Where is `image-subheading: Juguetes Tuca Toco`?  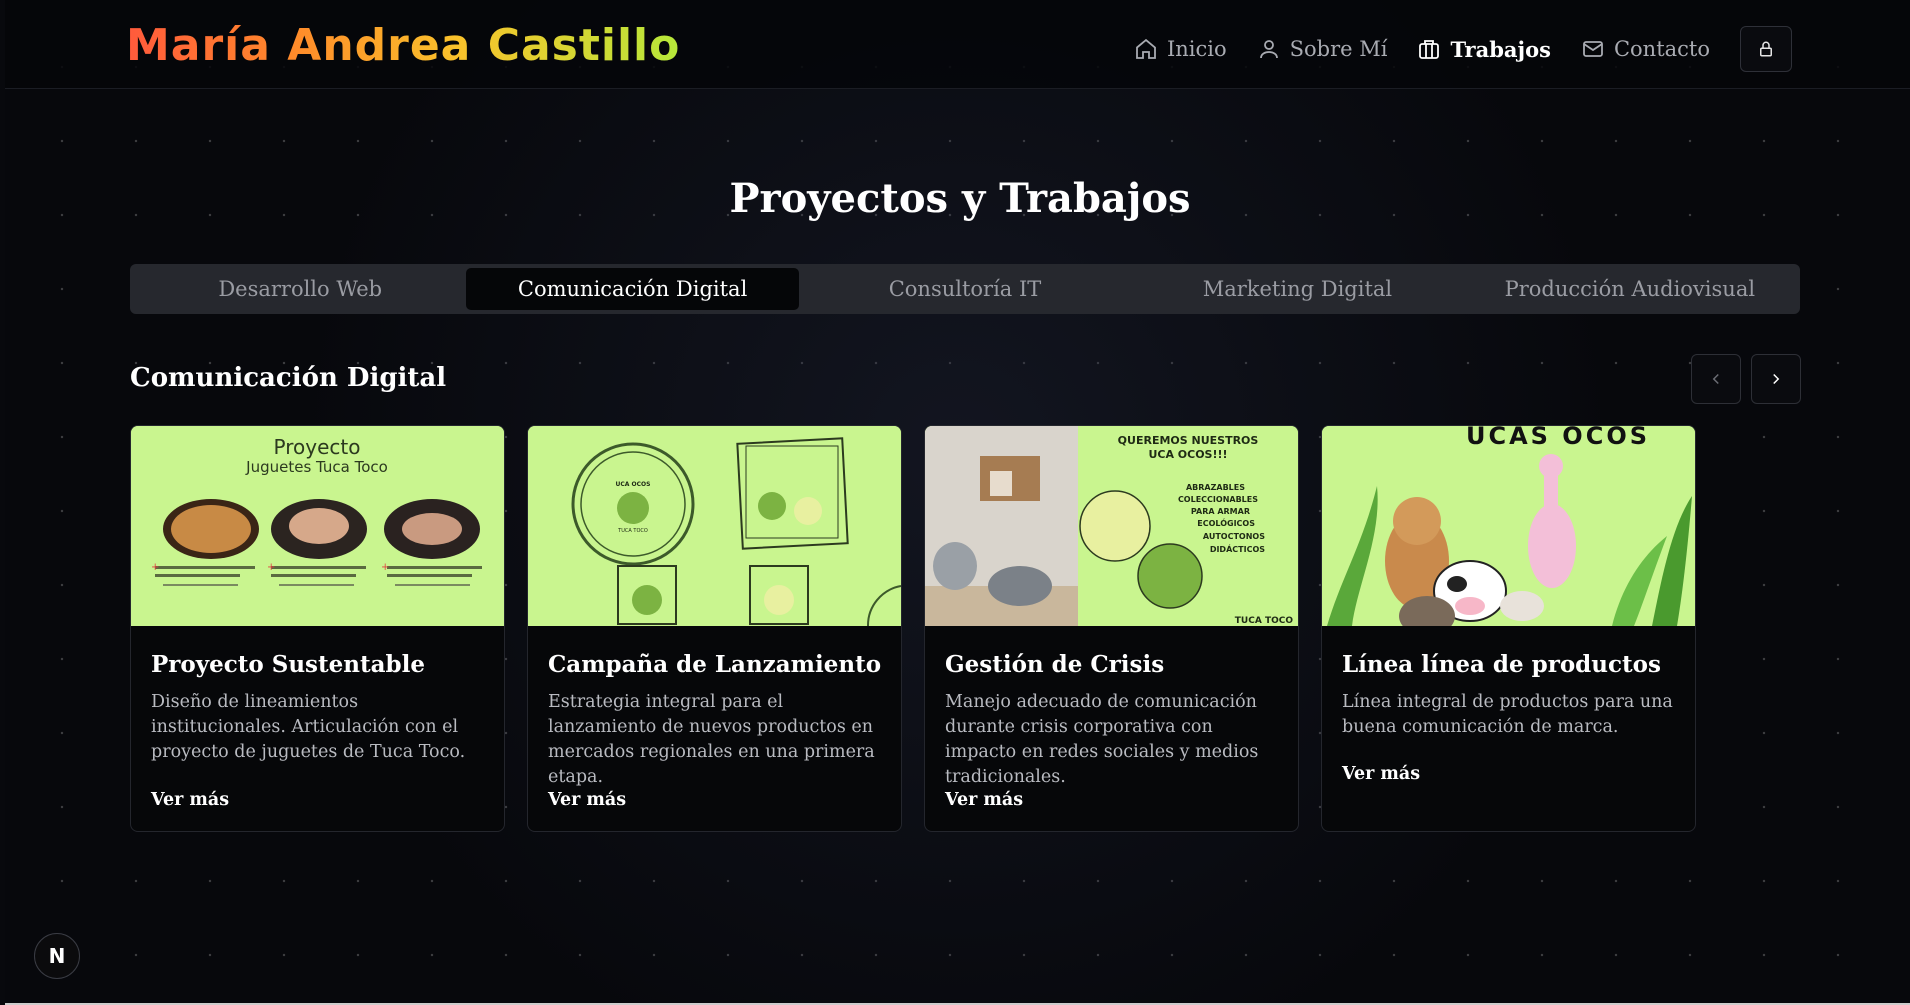 image-subheading: Juguetes Tuca Toco is located at coordinates (316, 467).